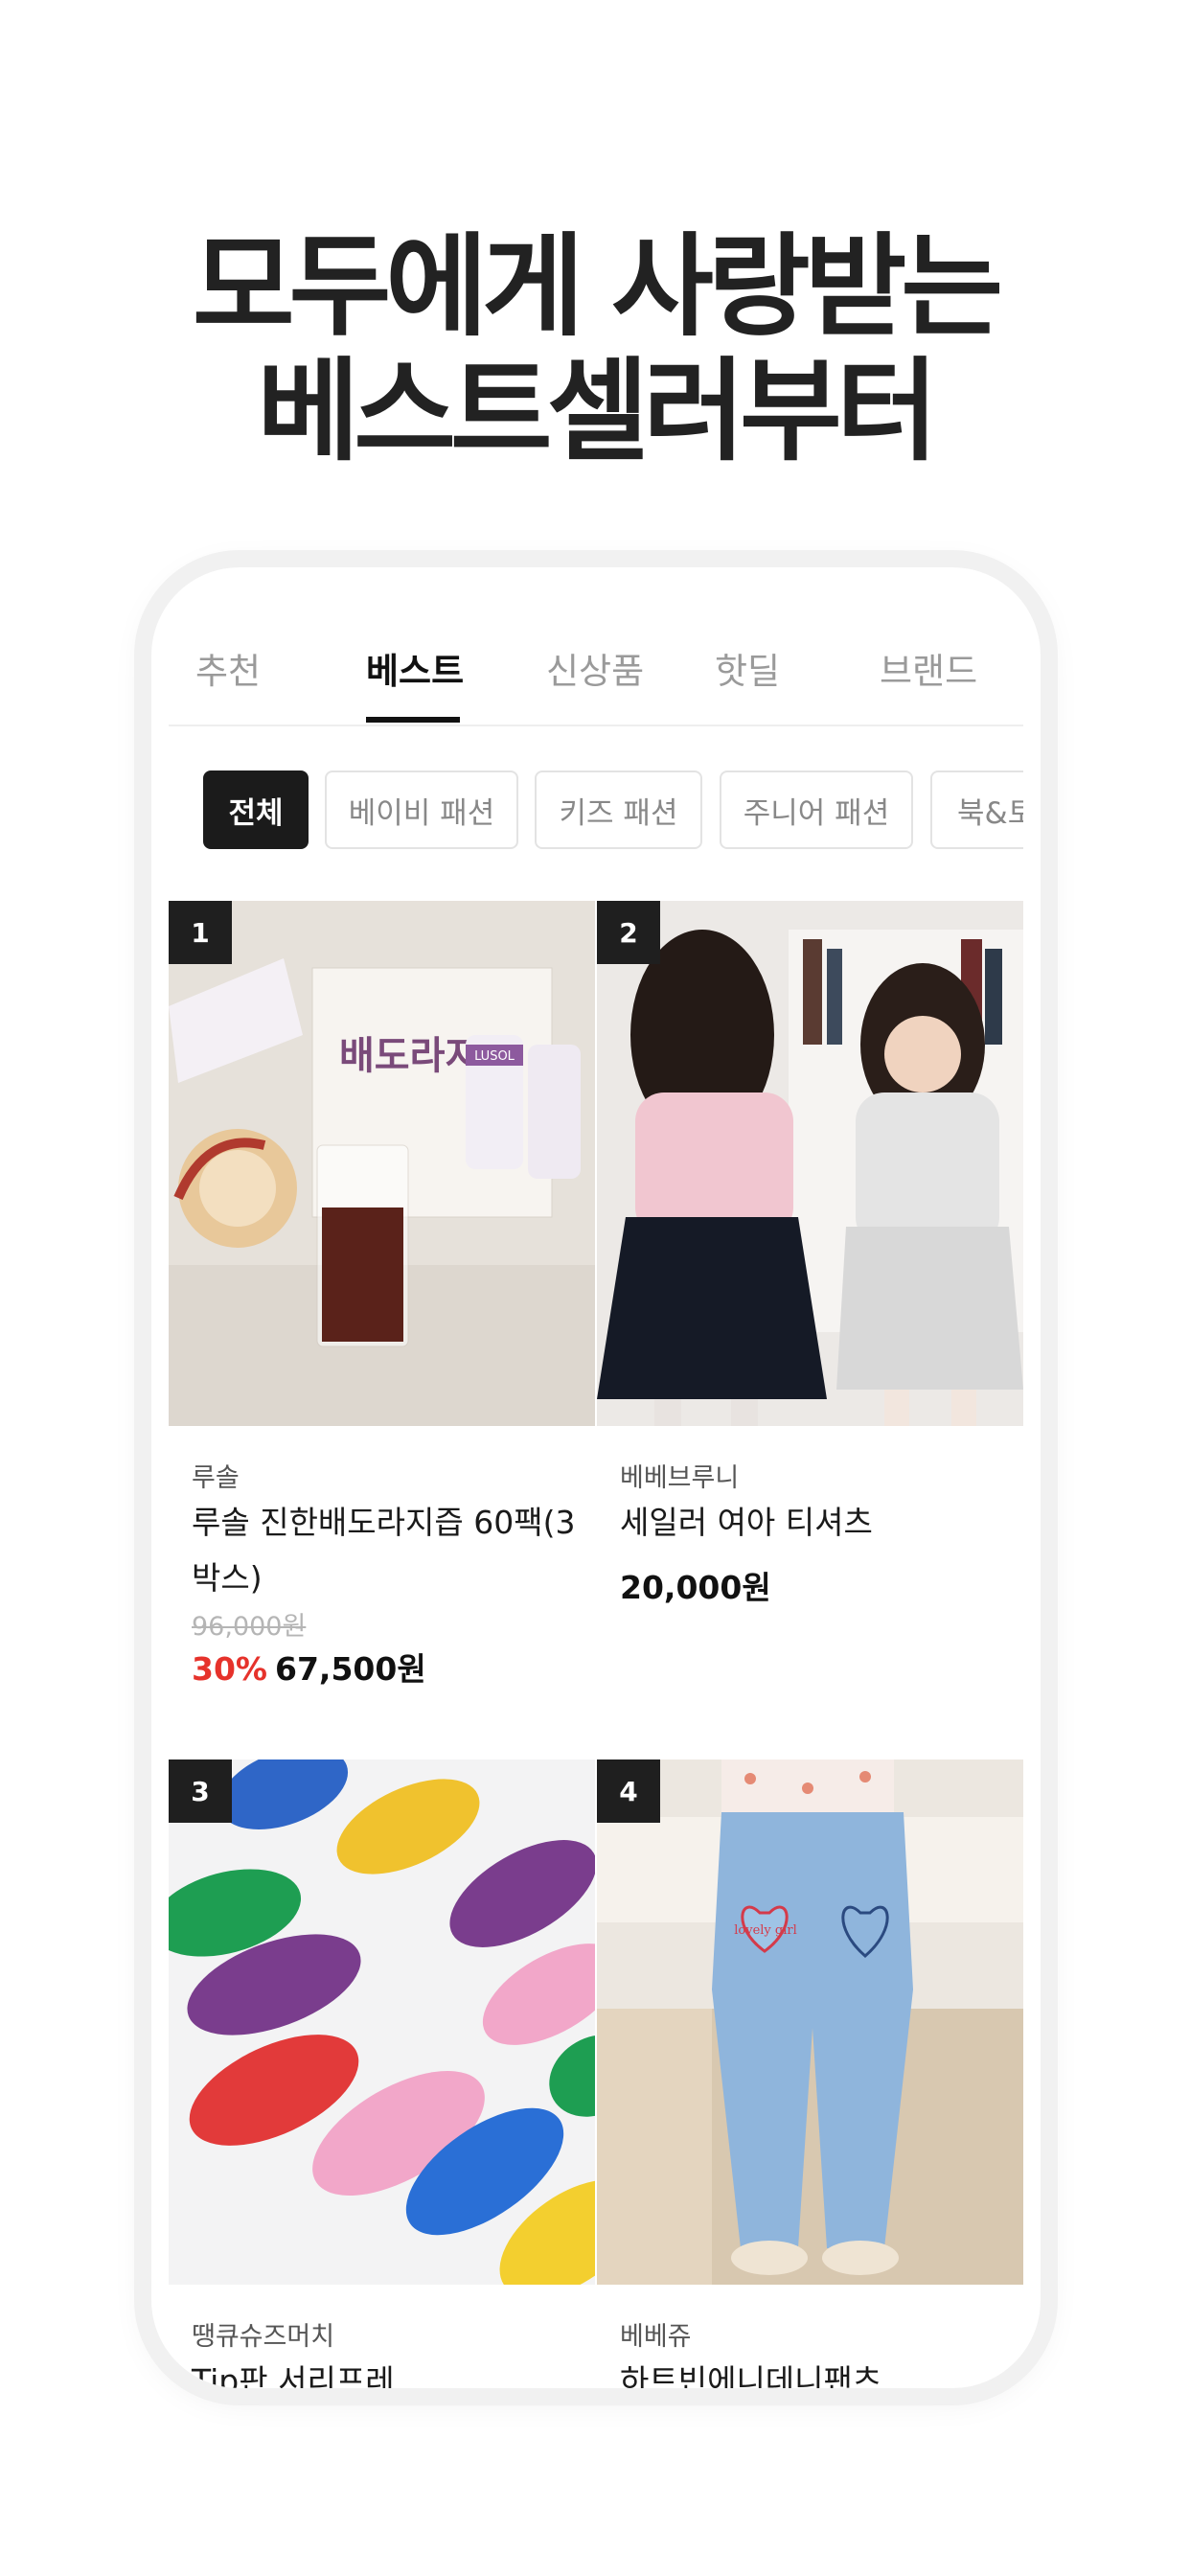 Image resolution: width=1190 pixels, height=2576 pixels. Describe the element at coordinates (201, 1791) in the screenshot. I see `rank-badge: 3` at that location.